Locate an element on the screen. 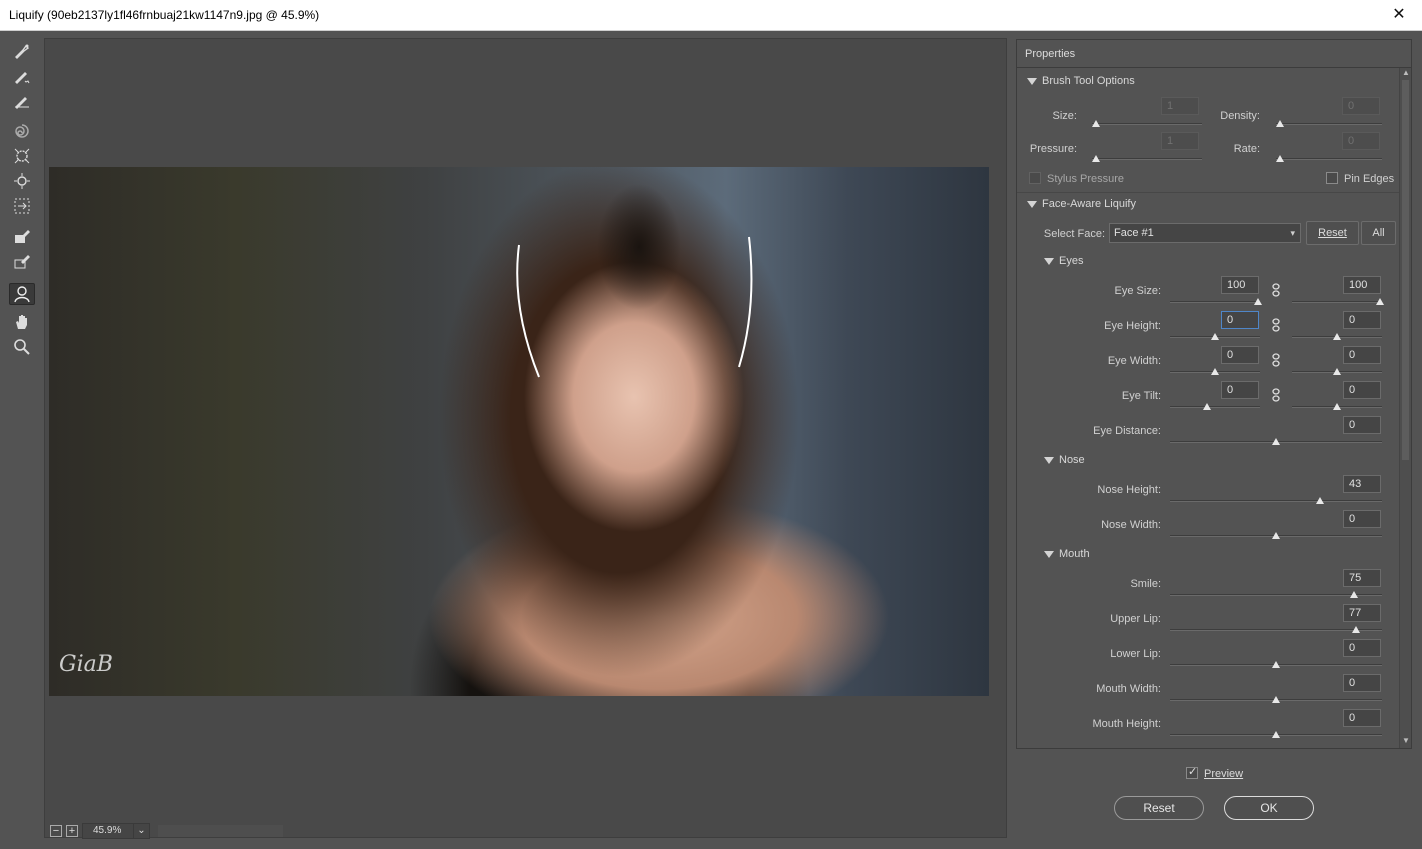  zoom-controls: − + 45.9% ⌄ is located at coordinates (166, 831).